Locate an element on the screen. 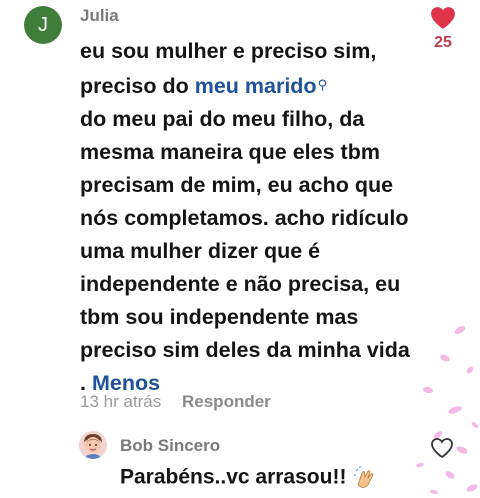 The height and width of the screenshot is (498, 480). reply-text: Parabéns..vc arrasou!! is located at coordinates (249, 478).